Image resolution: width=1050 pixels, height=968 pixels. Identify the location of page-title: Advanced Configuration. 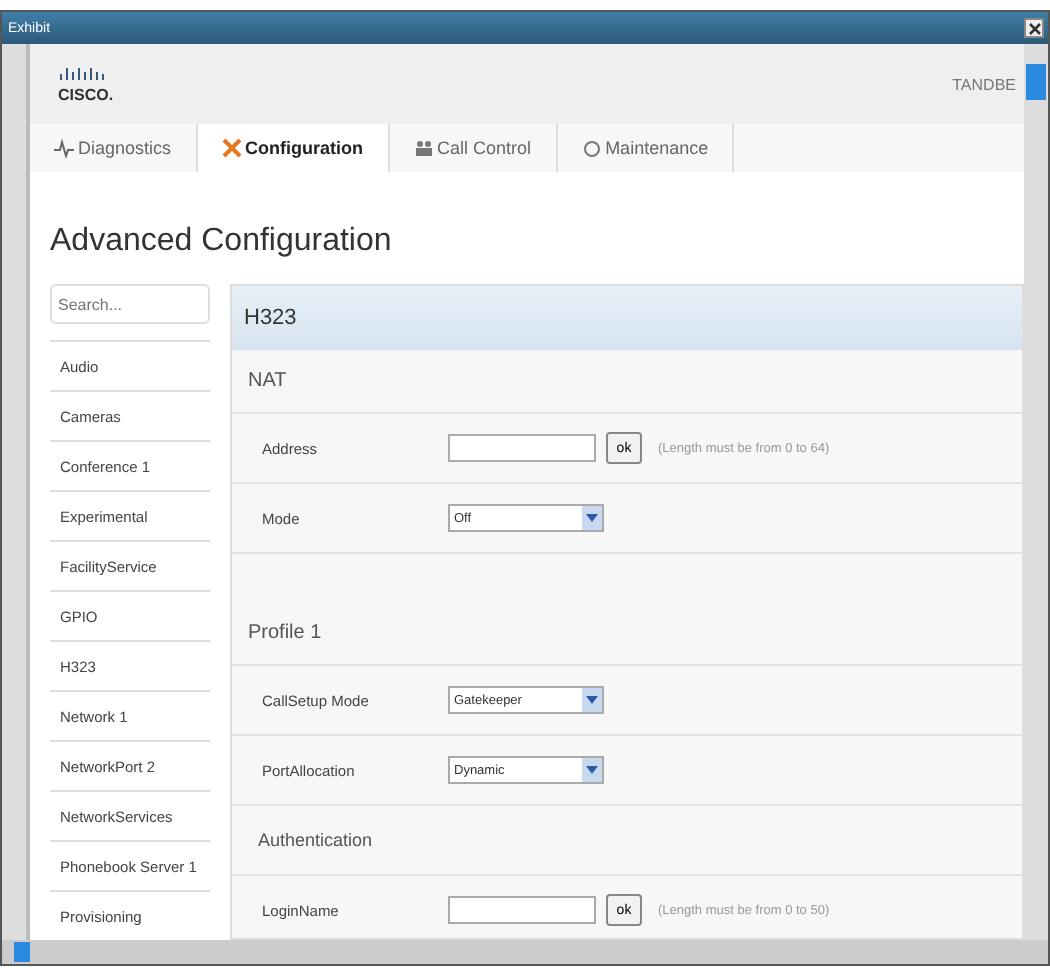
(222, 242).